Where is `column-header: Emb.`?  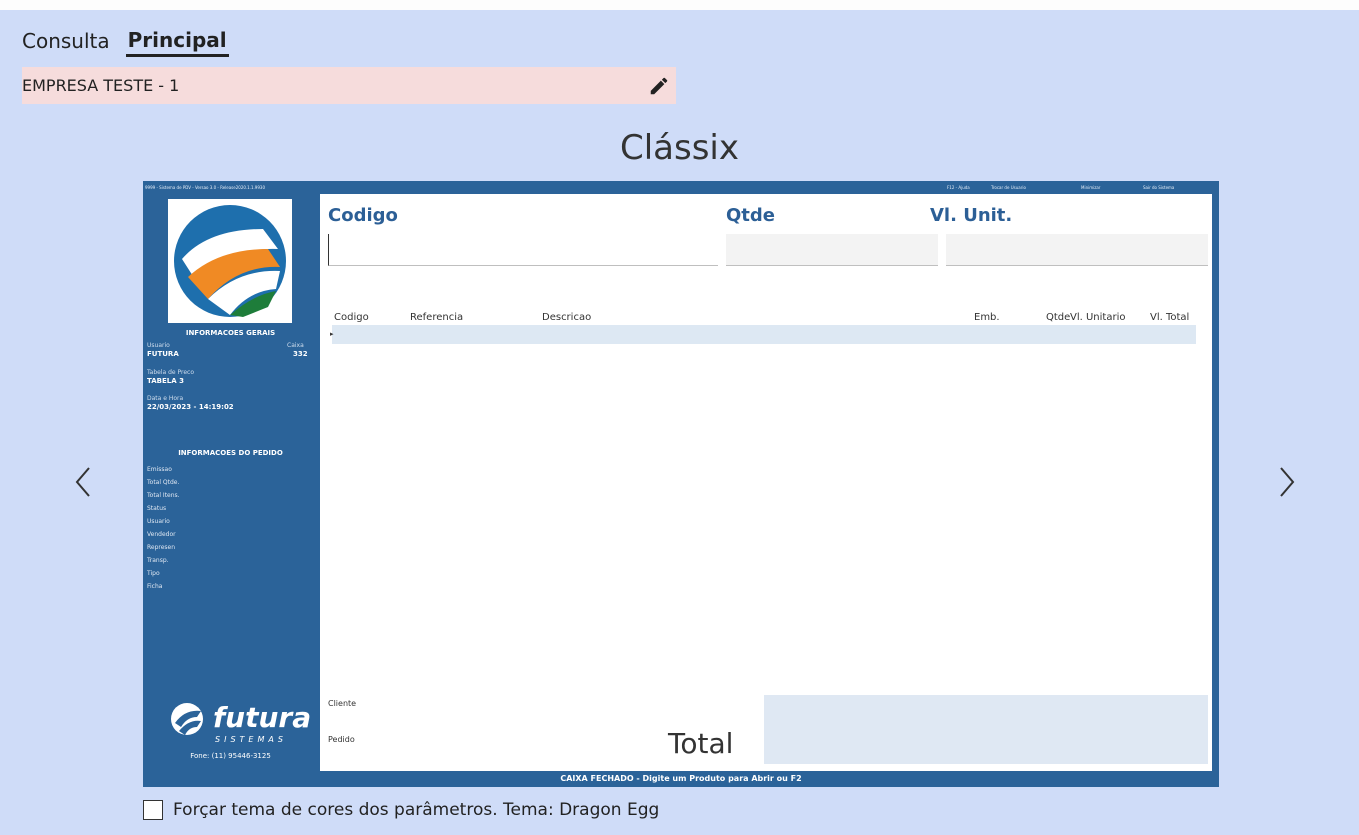 column-header: Emb. is located at coordinates (987, 317).